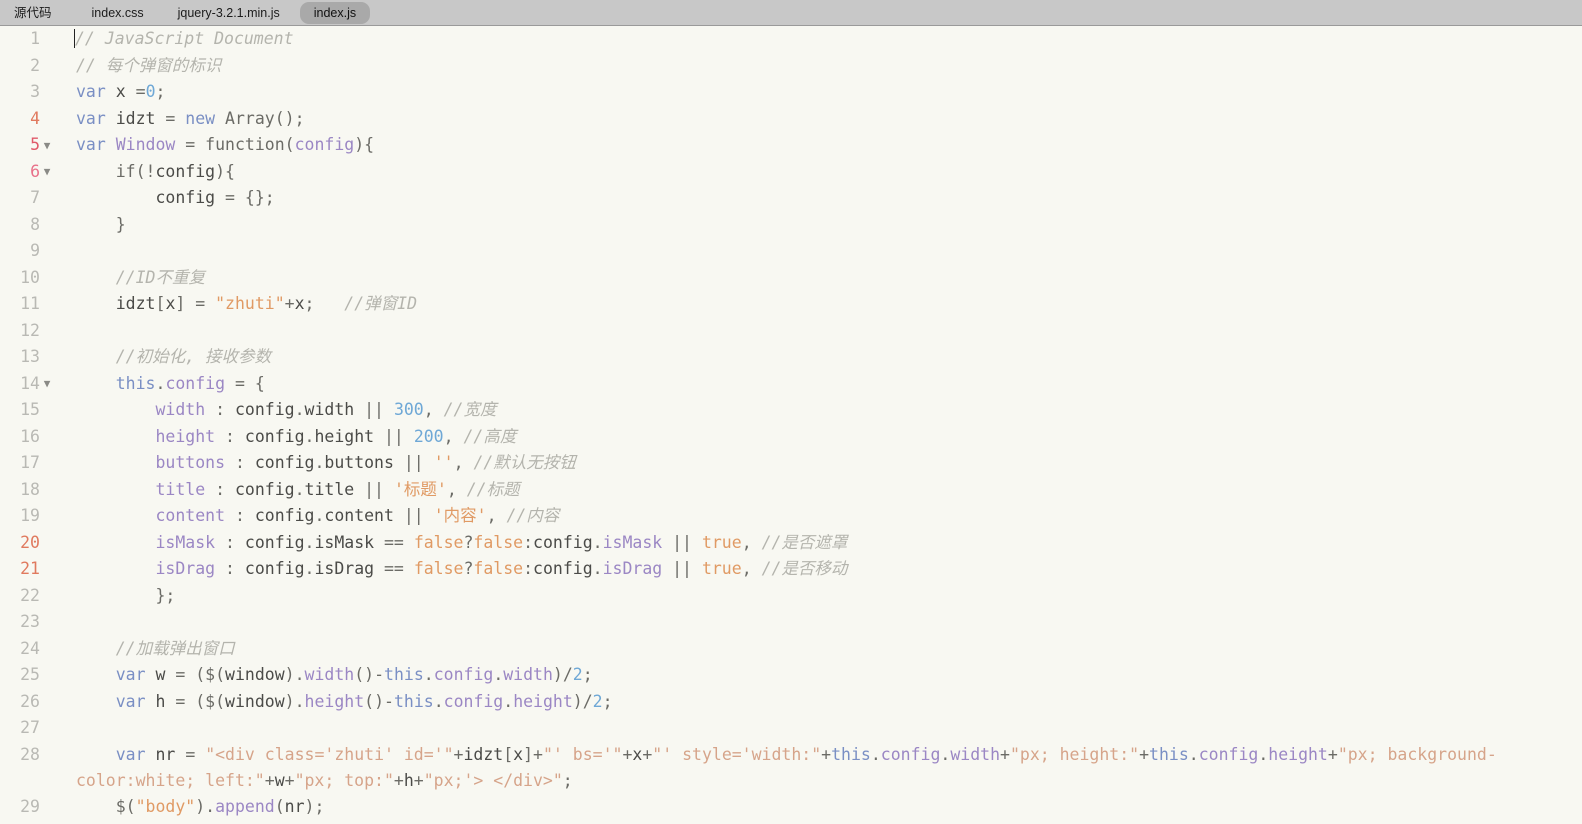  Describe the element at coordinates (470, 409) in the screenshot. I see `code-token: //宽度` at that location.